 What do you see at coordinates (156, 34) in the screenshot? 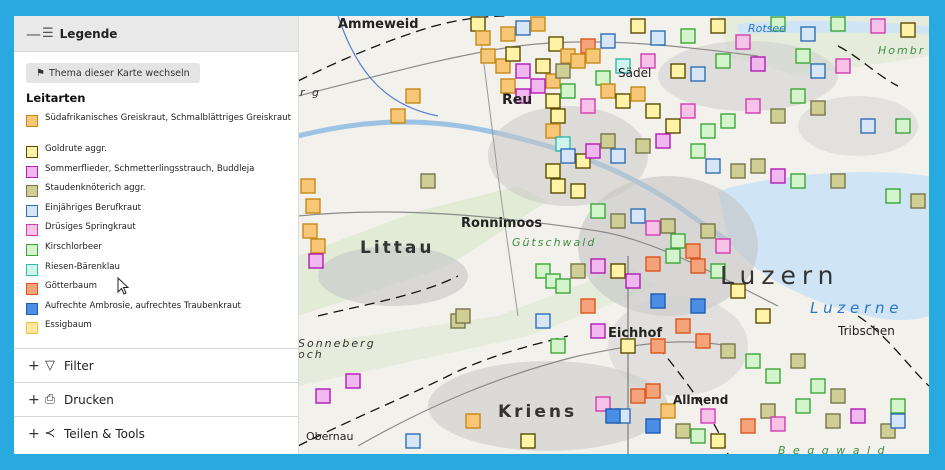
I see `legend-header: — ☰ Legende` at bounding box center [156, 34].